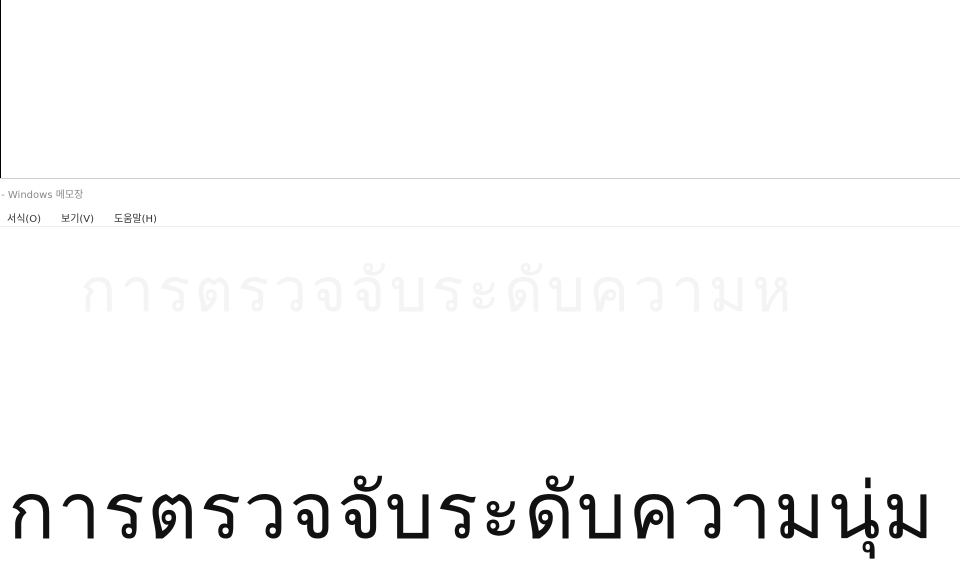 The image size is (960, 581). I want to click on menu-view: 보기(V), so click(77, 217).